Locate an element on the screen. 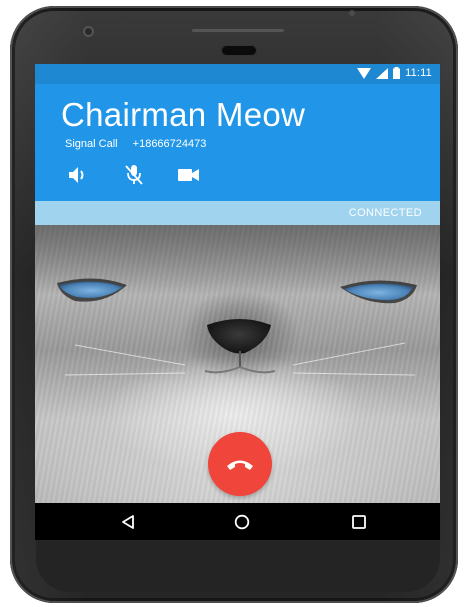 This screenshot has height=607, width=465. contact-name: Chairman Meow is located at coordinates (183, 114).